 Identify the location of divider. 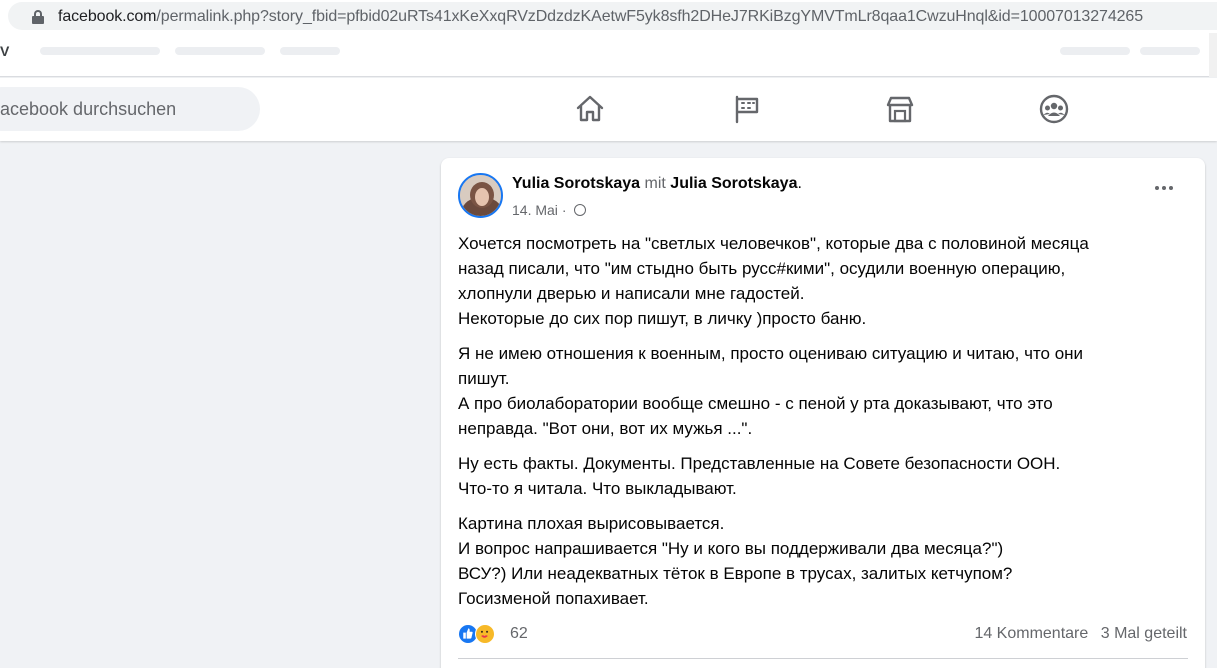
(823, 658).